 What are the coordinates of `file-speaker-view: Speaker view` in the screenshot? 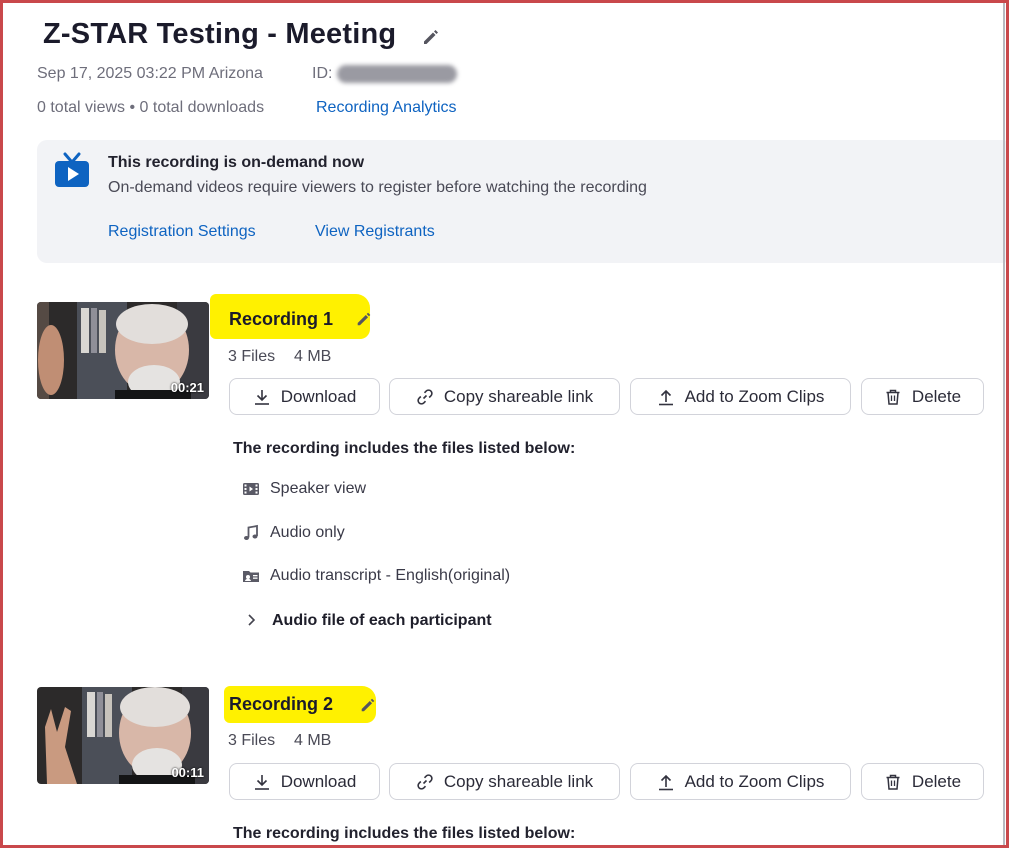 It's located at (318, 489).